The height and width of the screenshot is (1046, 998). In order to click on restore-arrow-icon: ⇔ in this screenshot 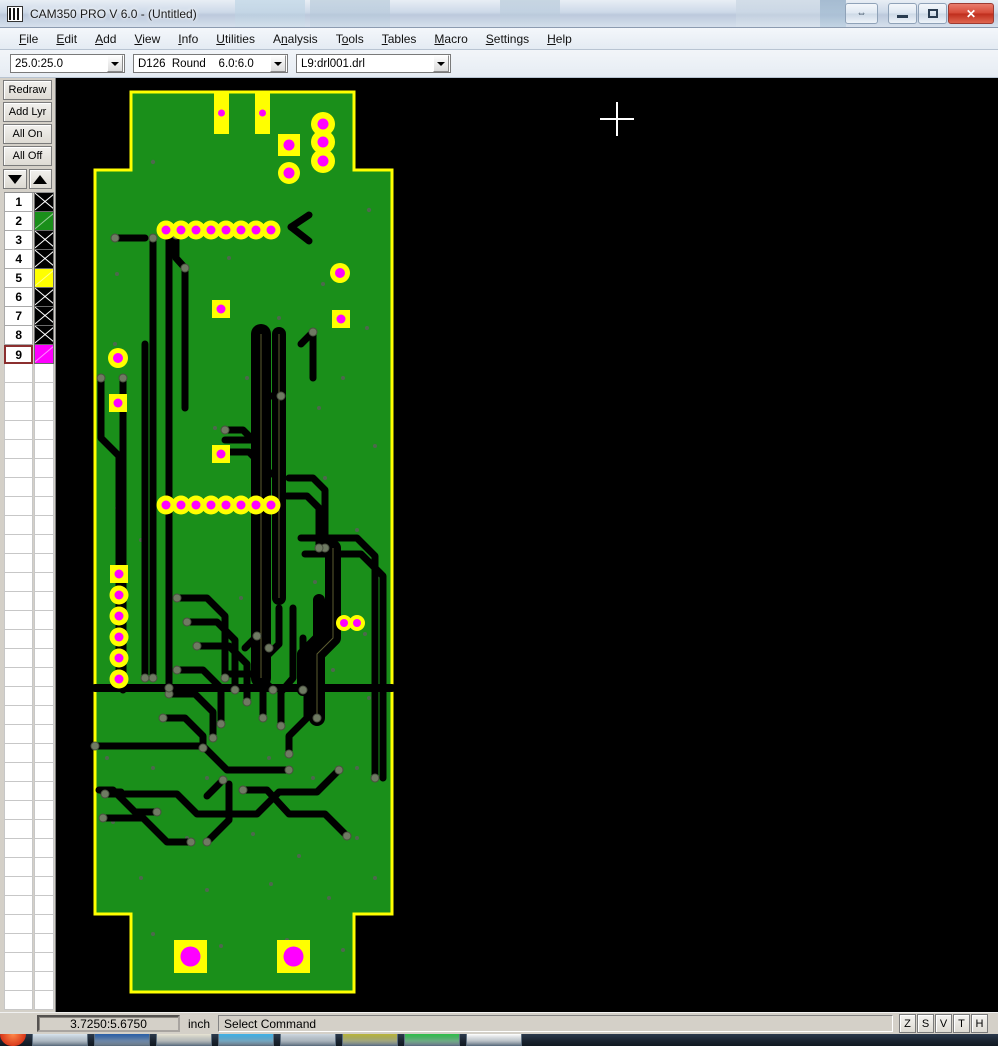, I will do `click(861, 13)`.